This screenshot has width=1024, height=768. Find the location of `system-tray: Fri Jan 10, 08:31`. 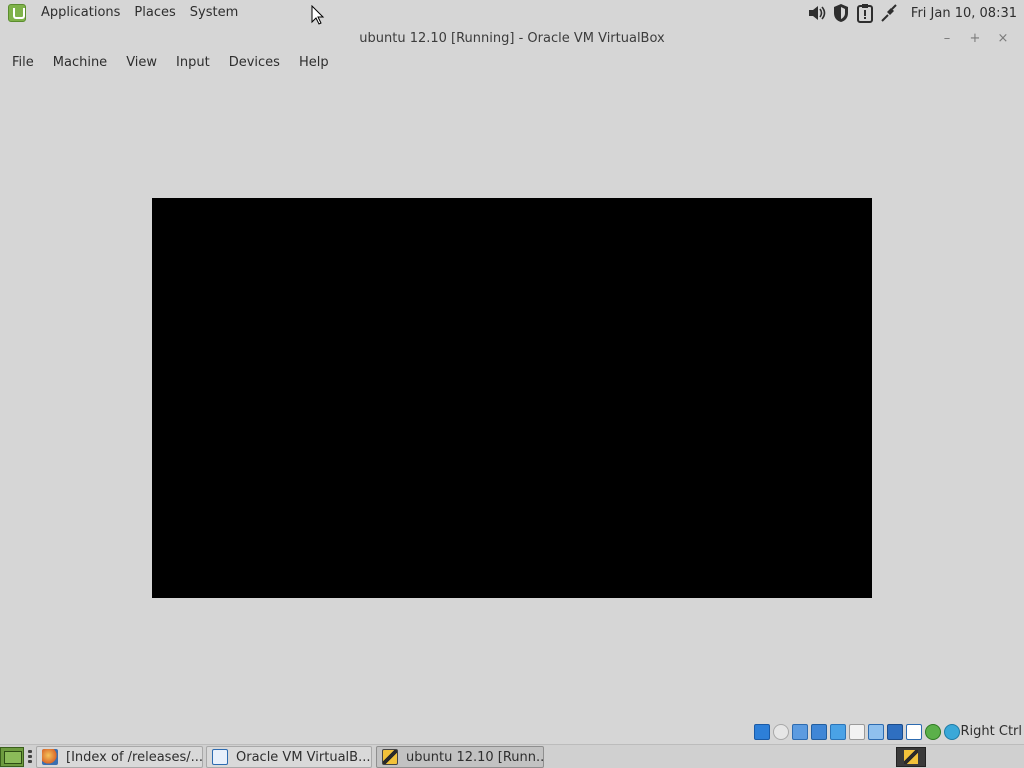

system-tray: Fri Jan 10, 08:31 is located at coordinates (915, 13).